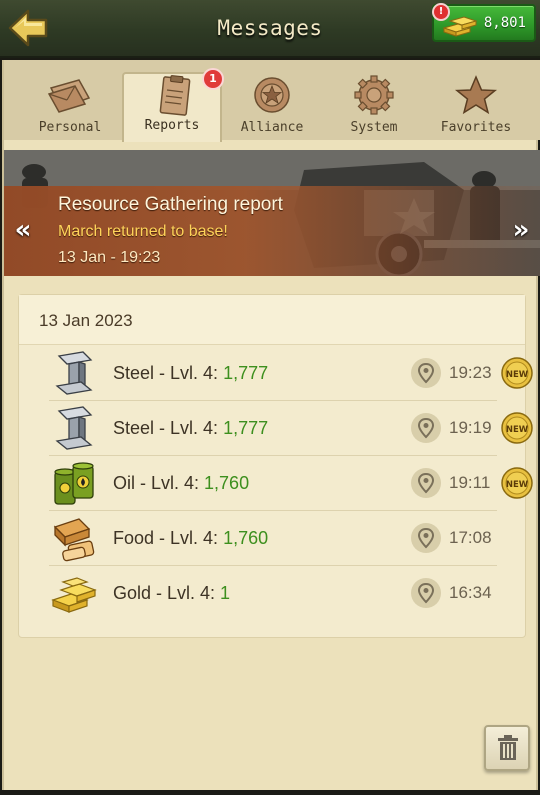 The height and width of the screenshot is (795, 540). Describe the element at coordinates (143, 231) in the screenshot. I see `banner-subtitle: March returned to base!` at that location.